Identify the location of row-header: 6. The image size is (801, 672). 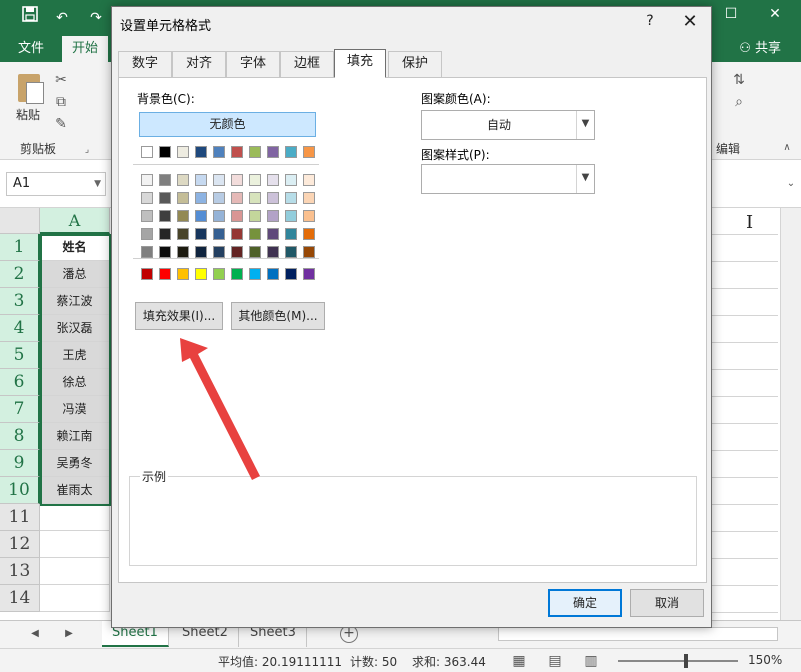
(20, 382).